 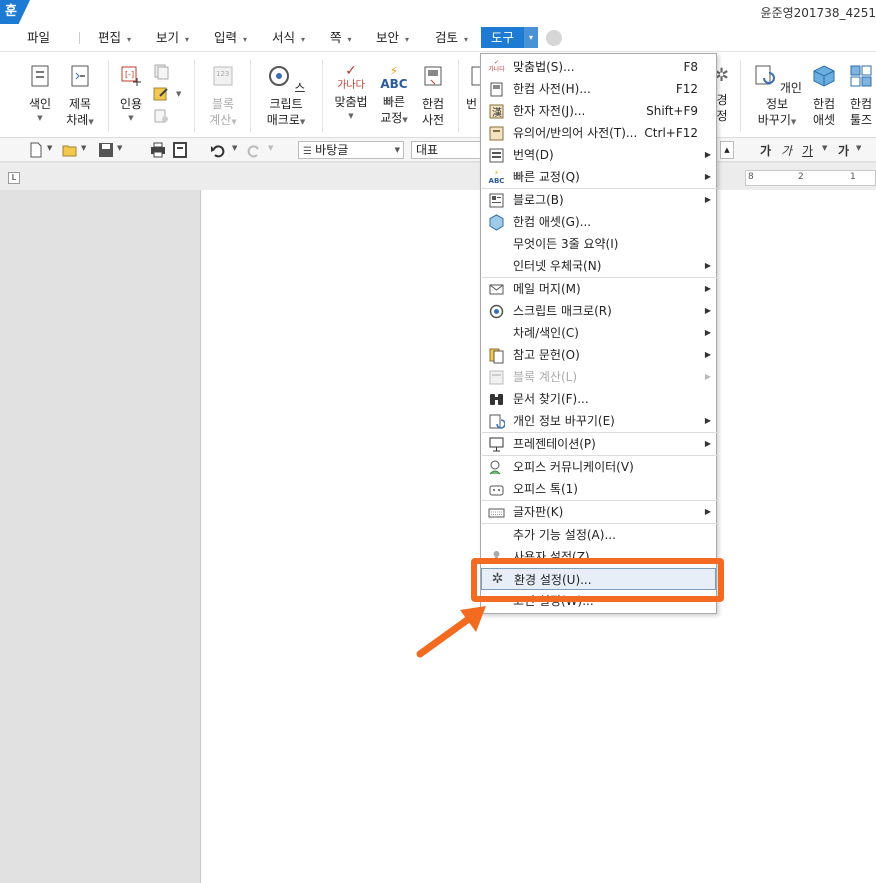 What do you see at coordinates (807, 150) in the screenshot?
I see `underline-button: 가` at bounding box center [807, 150].